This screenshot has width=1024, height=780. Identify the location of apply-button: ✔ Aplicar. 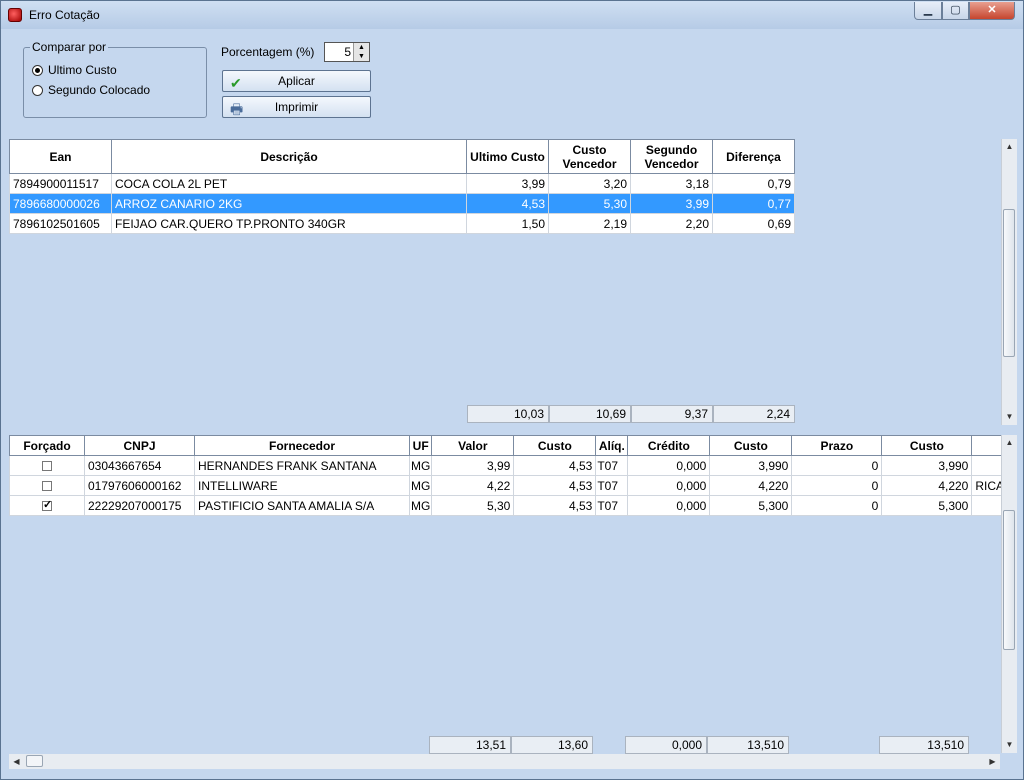
(296, 81).